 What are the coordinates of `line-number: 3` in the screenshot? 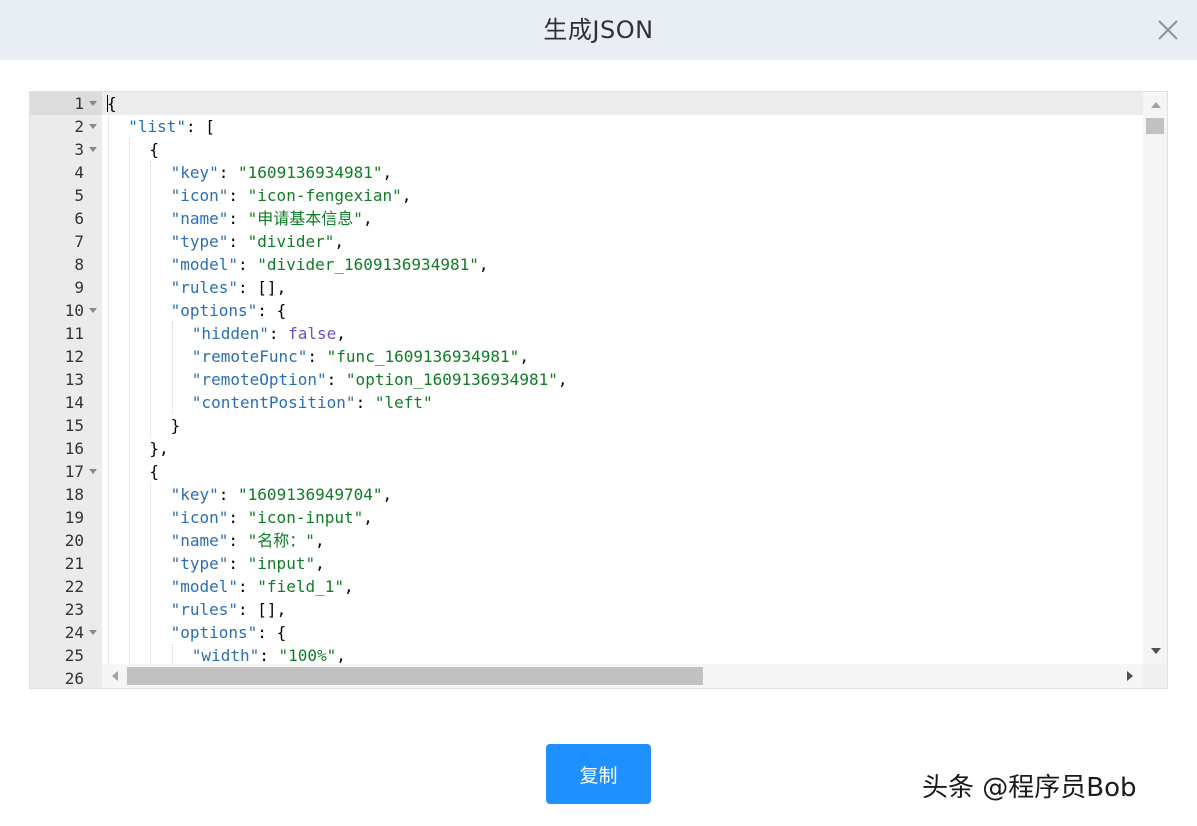 It's located at (66, 149).